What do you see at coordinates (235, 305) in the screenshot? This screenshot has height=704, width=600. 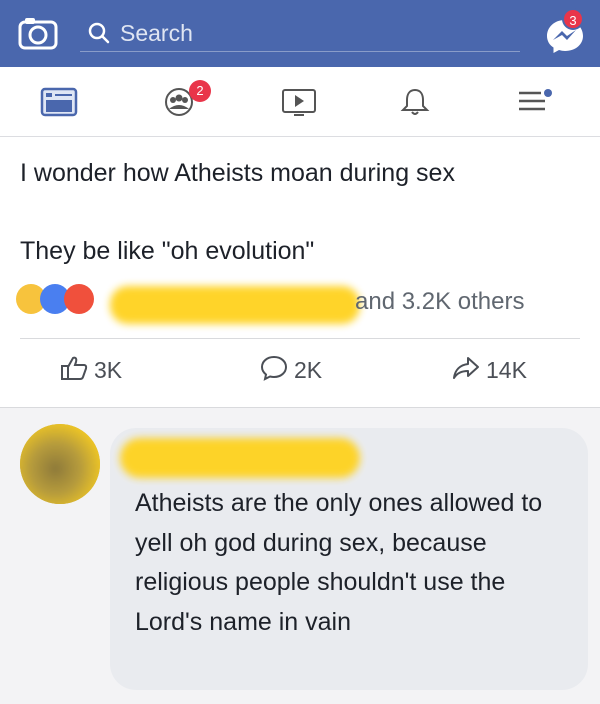 I see `redacted-names` at bounding box center [235, 305].